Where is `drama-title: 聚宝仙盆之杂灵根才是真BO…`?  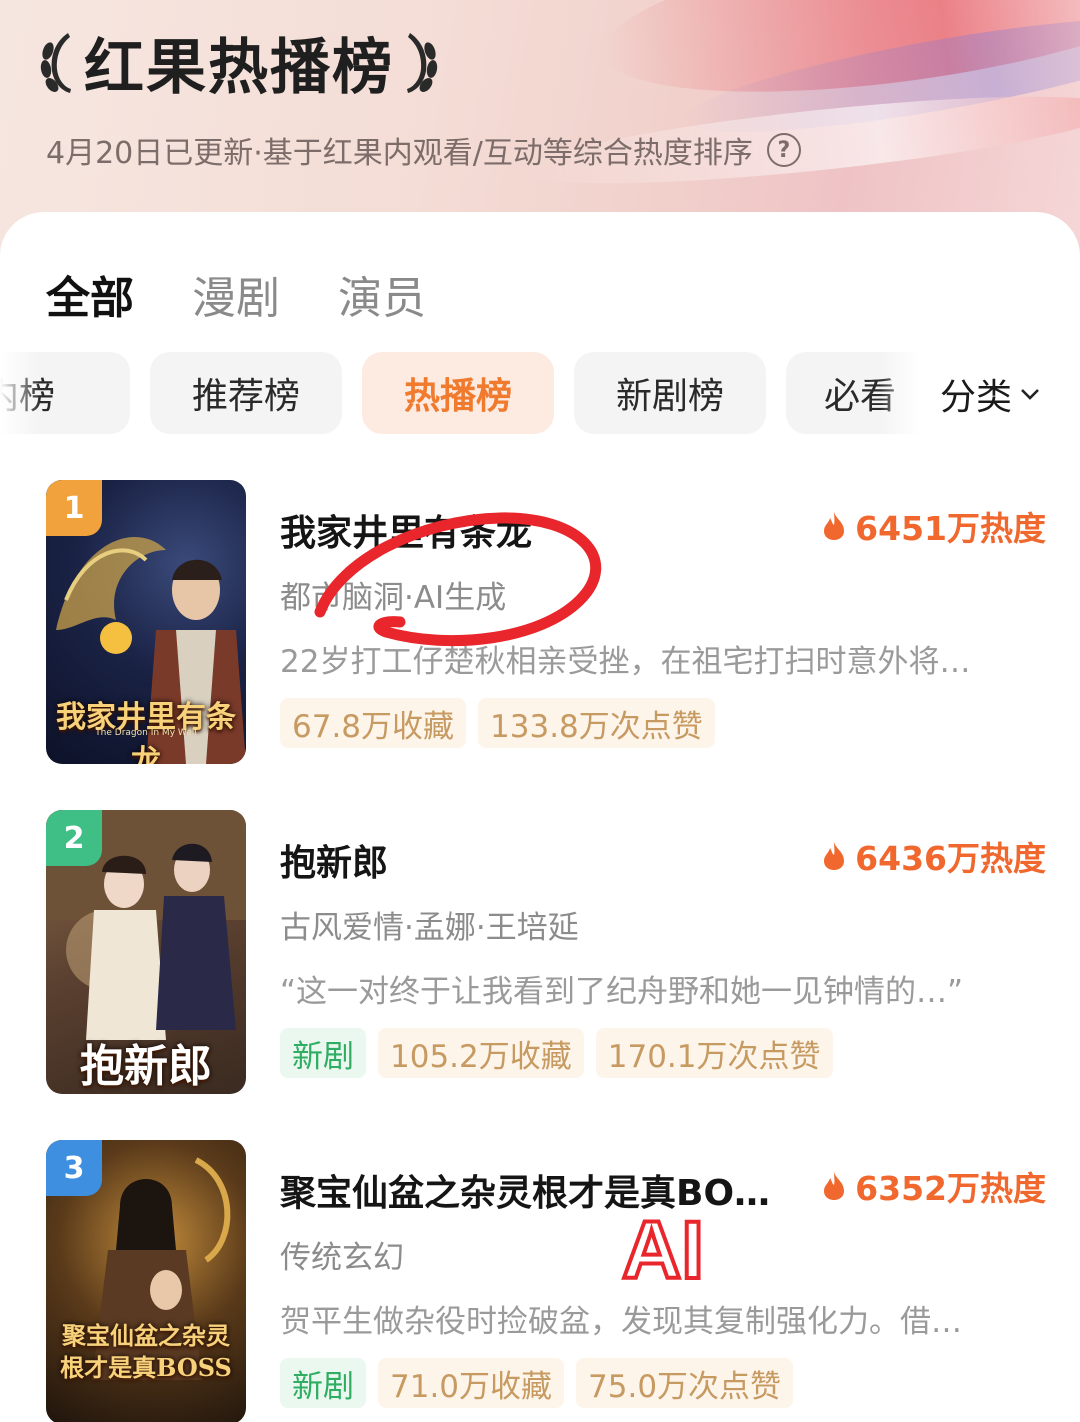 drama-title: 聚宝仙盆之杂灵根才是真BO… is located at coordinates (525, 1190).